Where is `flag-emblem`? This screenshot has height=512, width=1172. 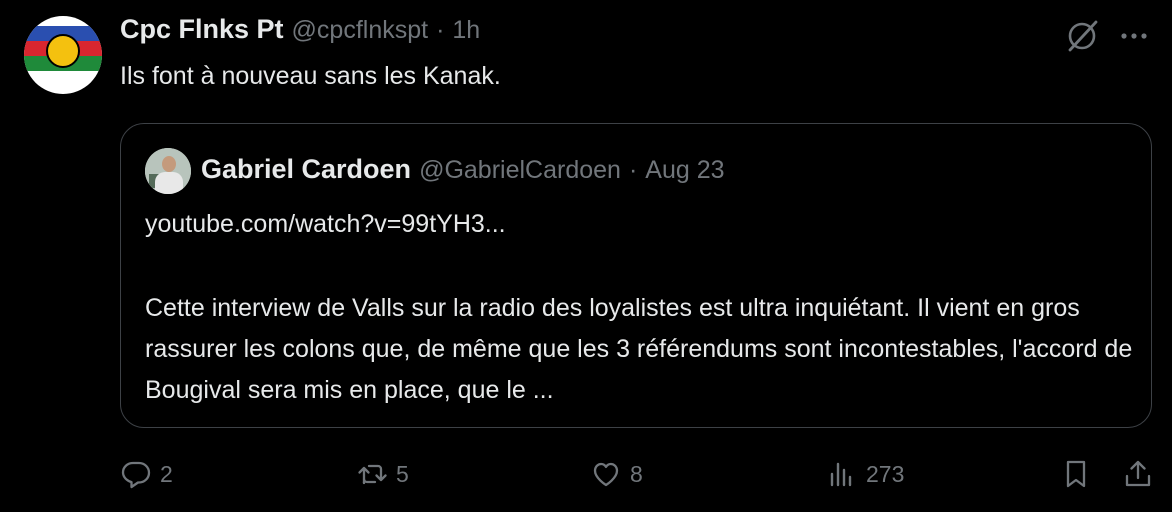
flag-emblem is located at coordinates (63, 51).